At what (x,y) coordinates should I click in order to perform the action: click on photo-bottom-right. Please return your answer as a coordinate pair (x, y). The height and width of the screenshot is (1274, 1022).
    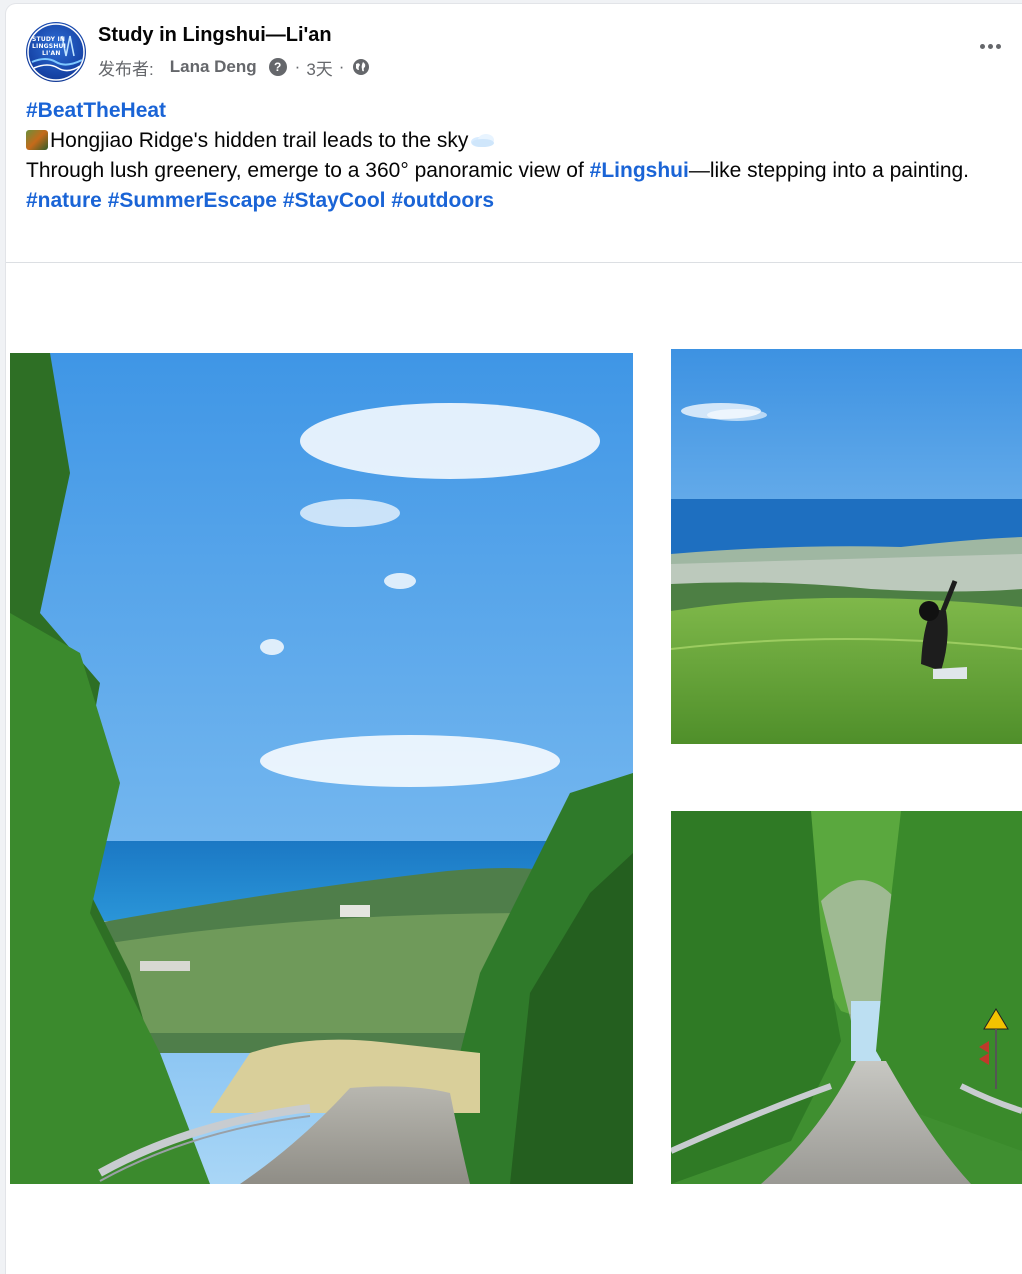
    Looking at the image, I should click on (846, 997).